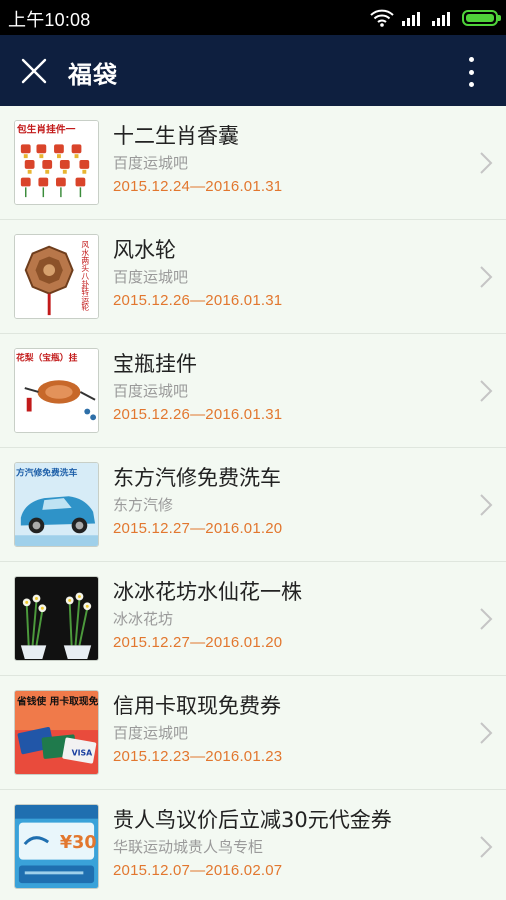 The width and height of the screenshot is (506, 900). What do you see at coordinates (198, 756) in the screenshot?
I see `item-date: 2015.12.23—2016.01.23` at bounding box center [198, 756].